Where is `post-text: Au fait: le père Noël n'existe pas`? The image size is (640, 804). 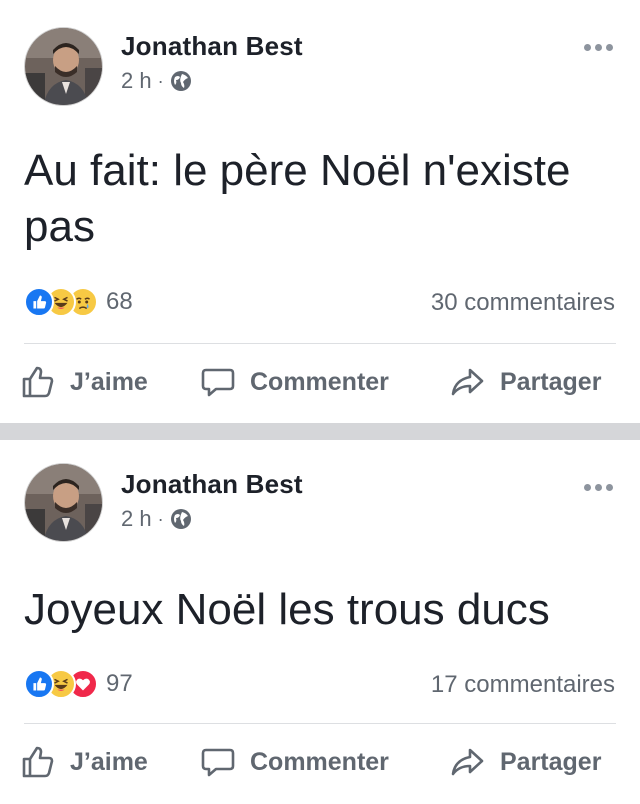
post-text: Au fait: le père Noël n'existe pas is located at coordinates (297, 198).